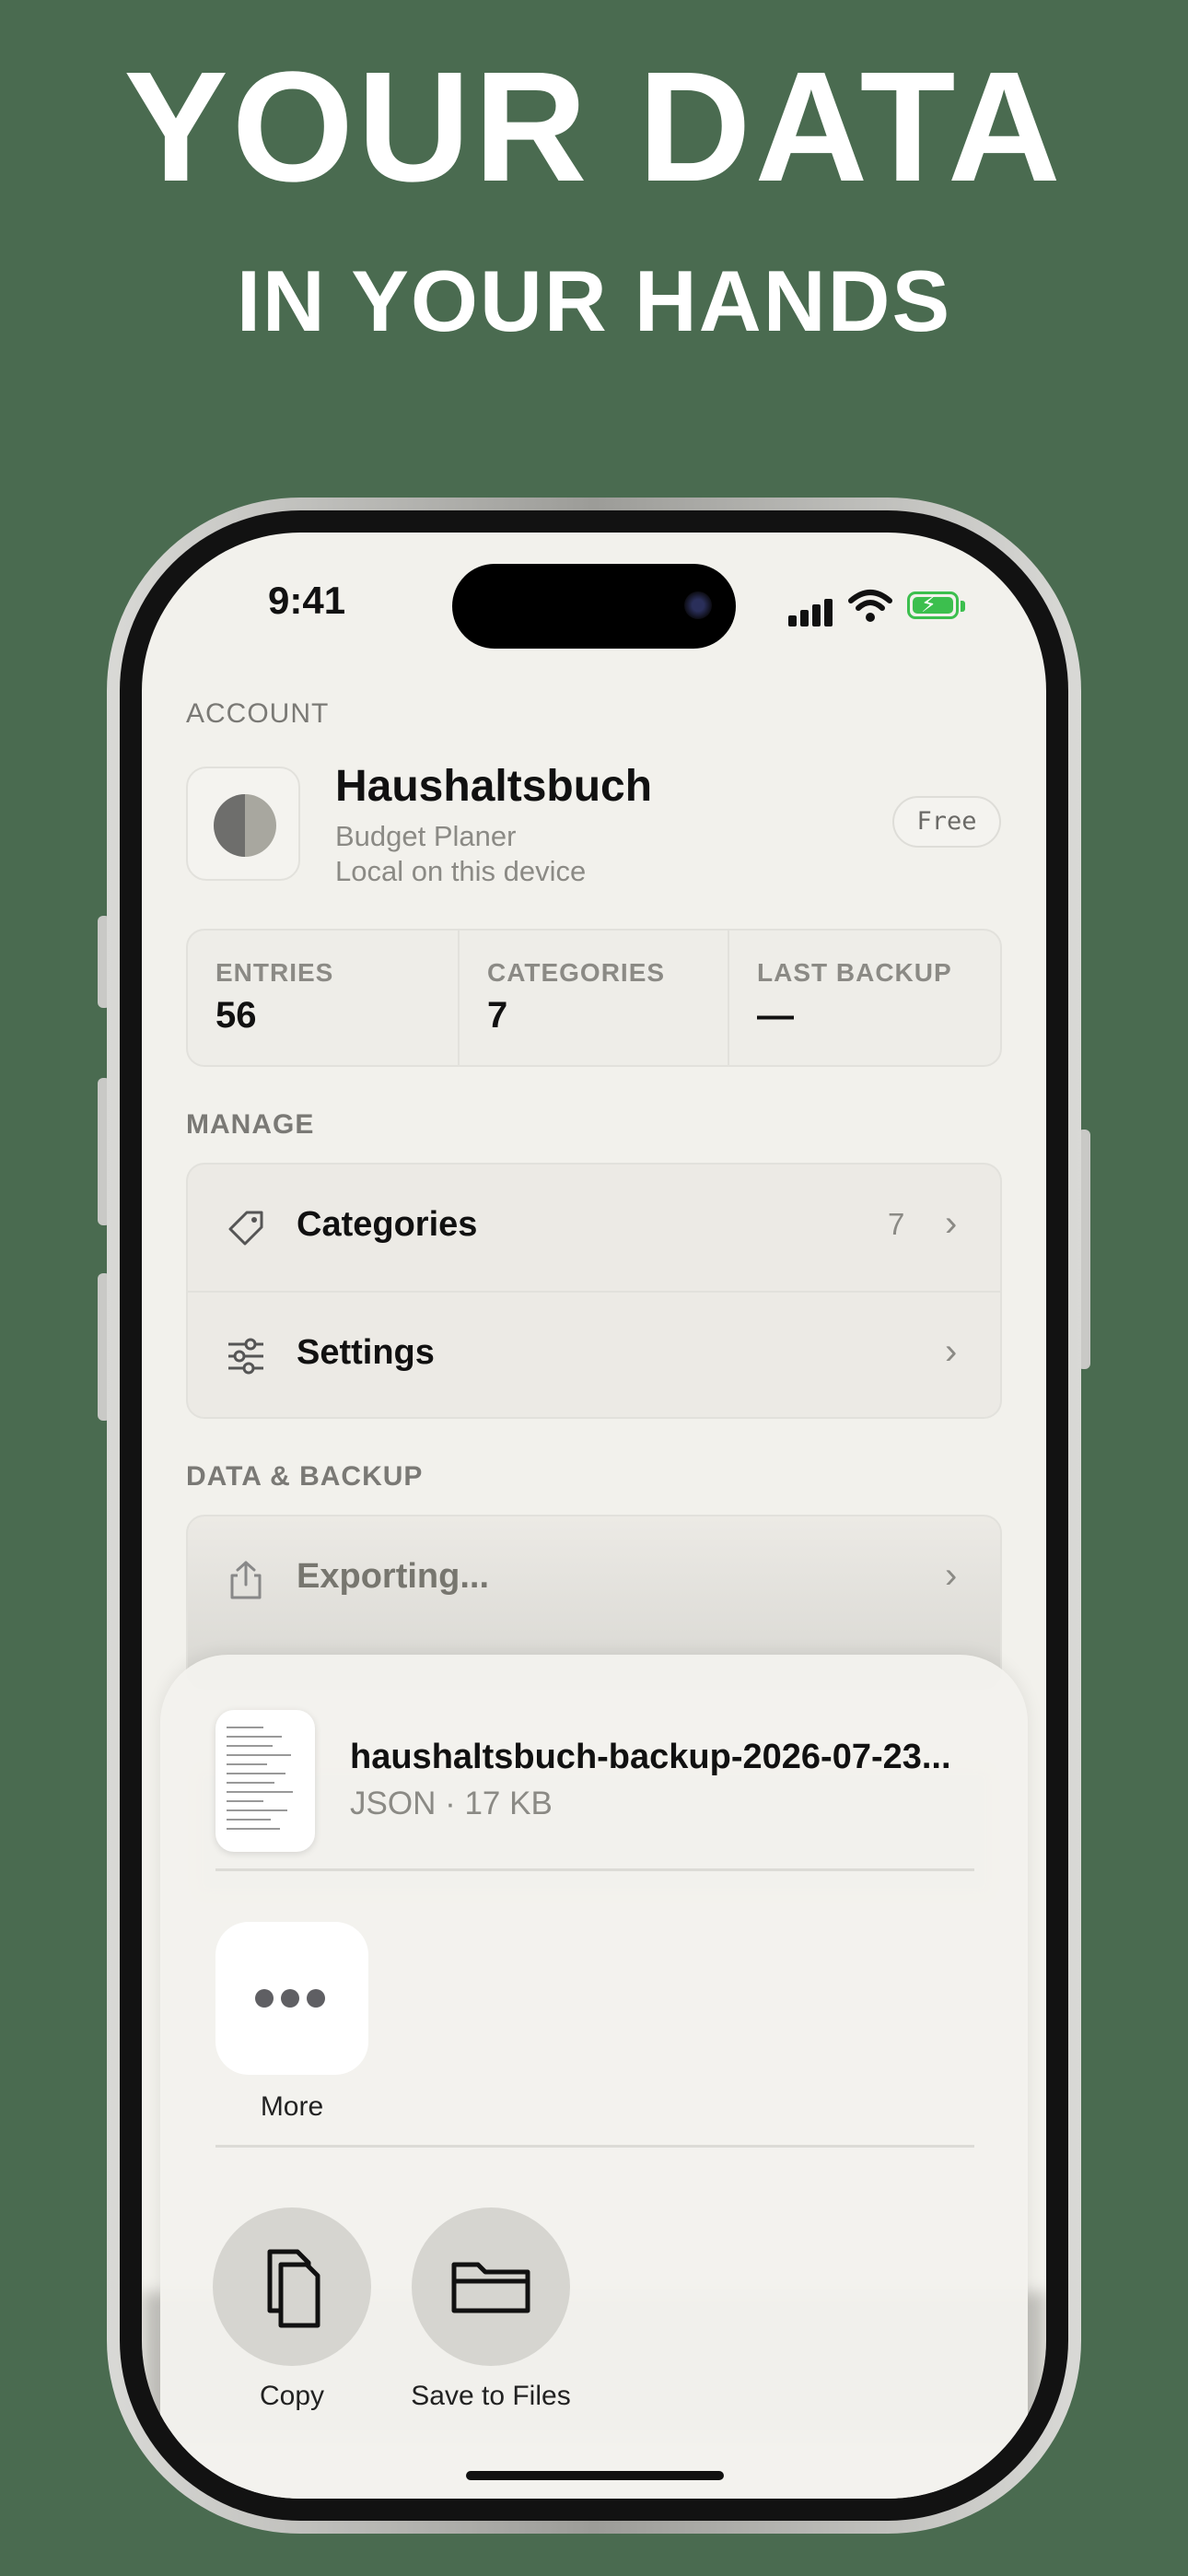 The width and height of the screenshot is (1188, 2576). I want to click on save-to-files-button, so click(491, 2286).